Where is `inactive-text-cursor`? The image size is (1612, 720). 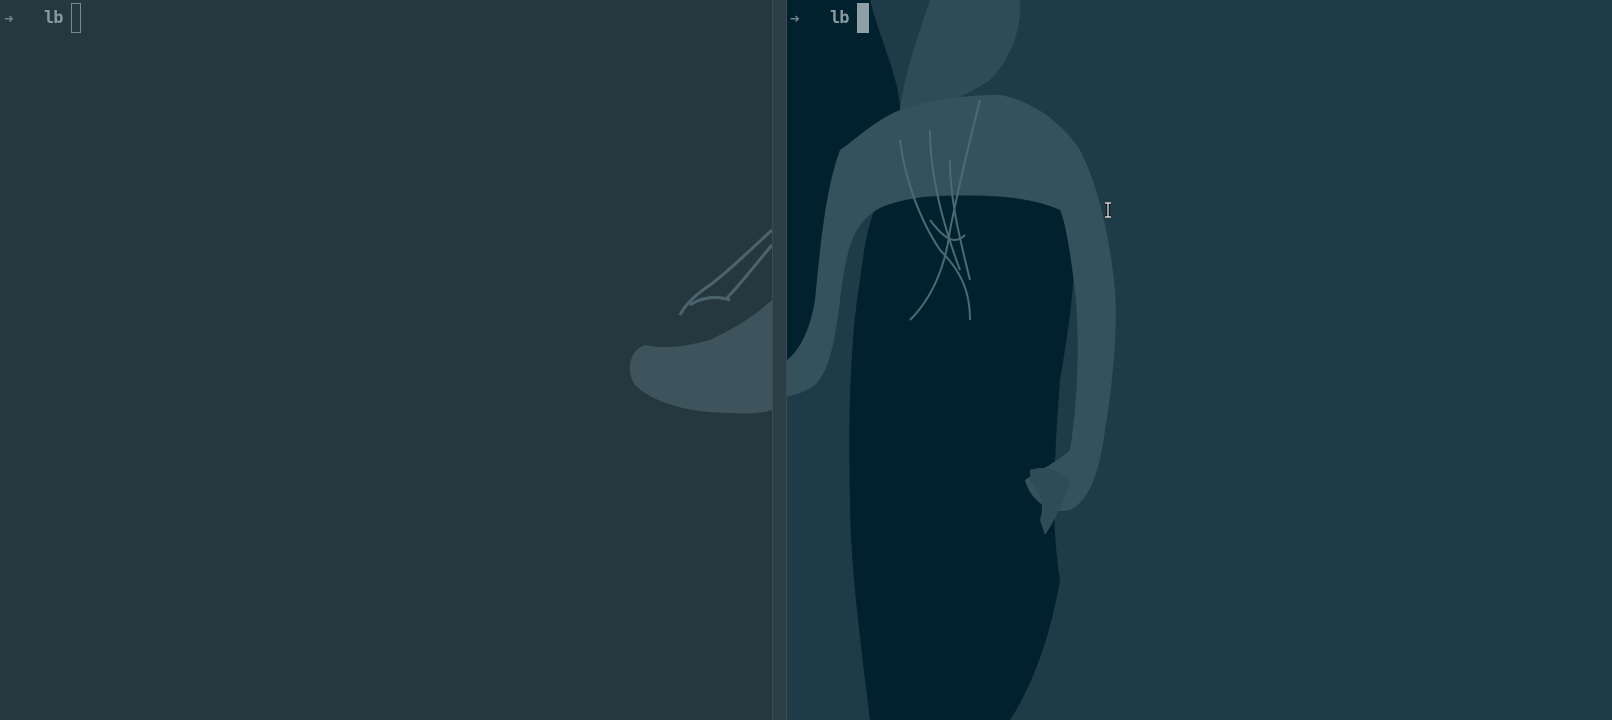 inactive-text-cursor is located at coordinates (76, 18).